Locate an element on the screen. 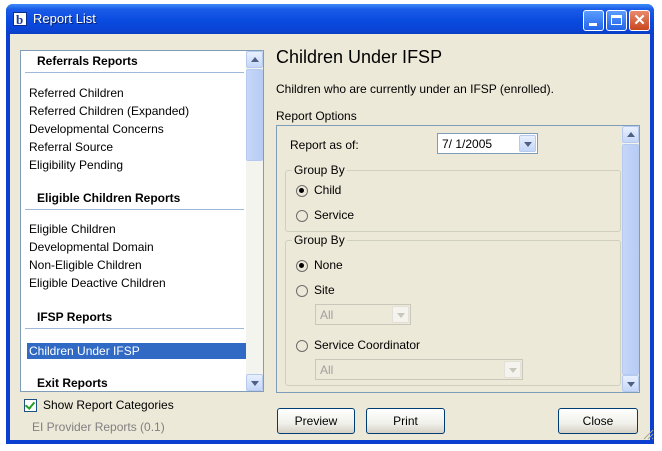  list-item: Developmental Concerns is located at coordinates (96, 129).